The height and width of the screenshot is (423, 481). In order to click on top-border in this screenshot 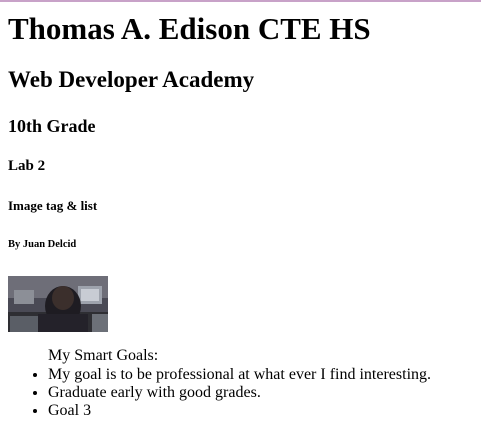, I will do `click(240, 1)`.